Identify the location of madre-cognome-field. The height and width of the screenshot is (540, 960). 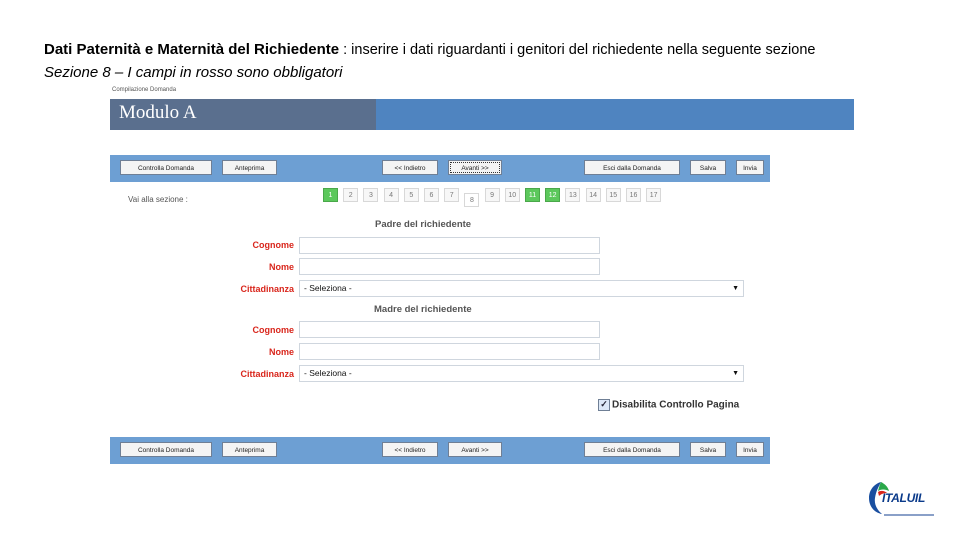
(449, 329).